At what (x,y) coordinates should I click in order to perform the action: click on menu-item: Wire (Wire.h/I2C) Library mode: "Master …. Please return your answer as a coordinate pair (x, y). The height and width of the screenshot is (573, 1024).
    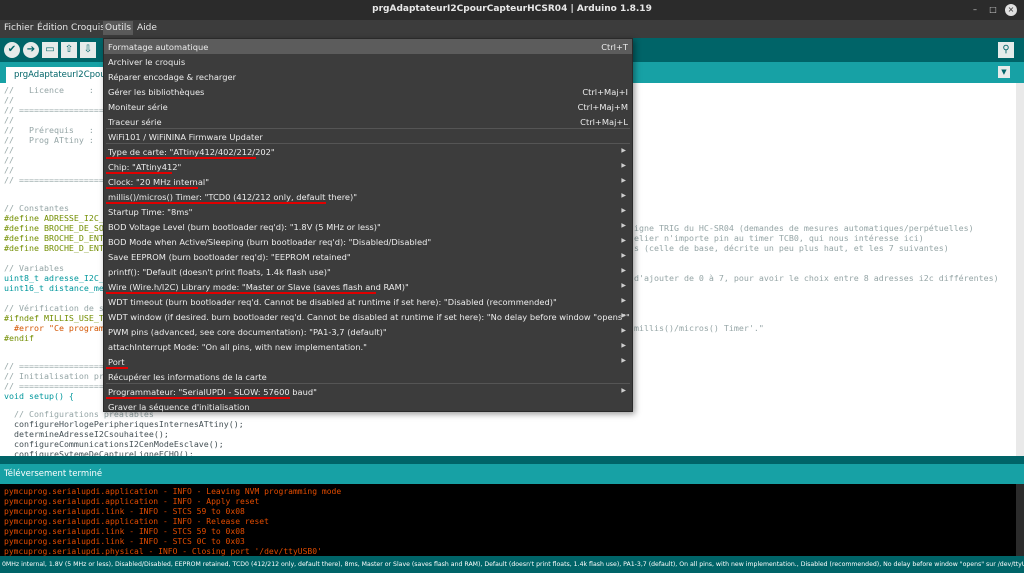
    Looking at the image, I should click on (368, 286).